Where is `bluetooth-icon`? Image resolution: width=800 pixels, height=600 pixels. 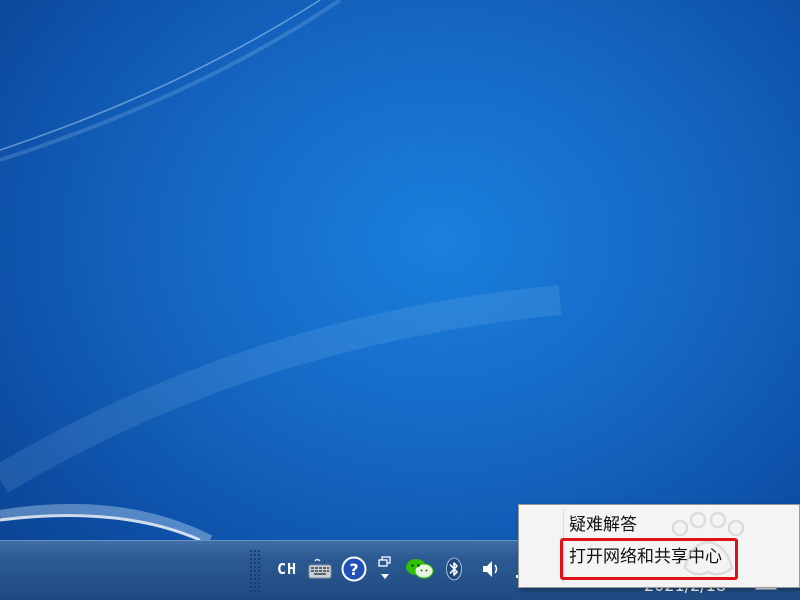
bluetooth-icon is located at coordinates (454, 569).